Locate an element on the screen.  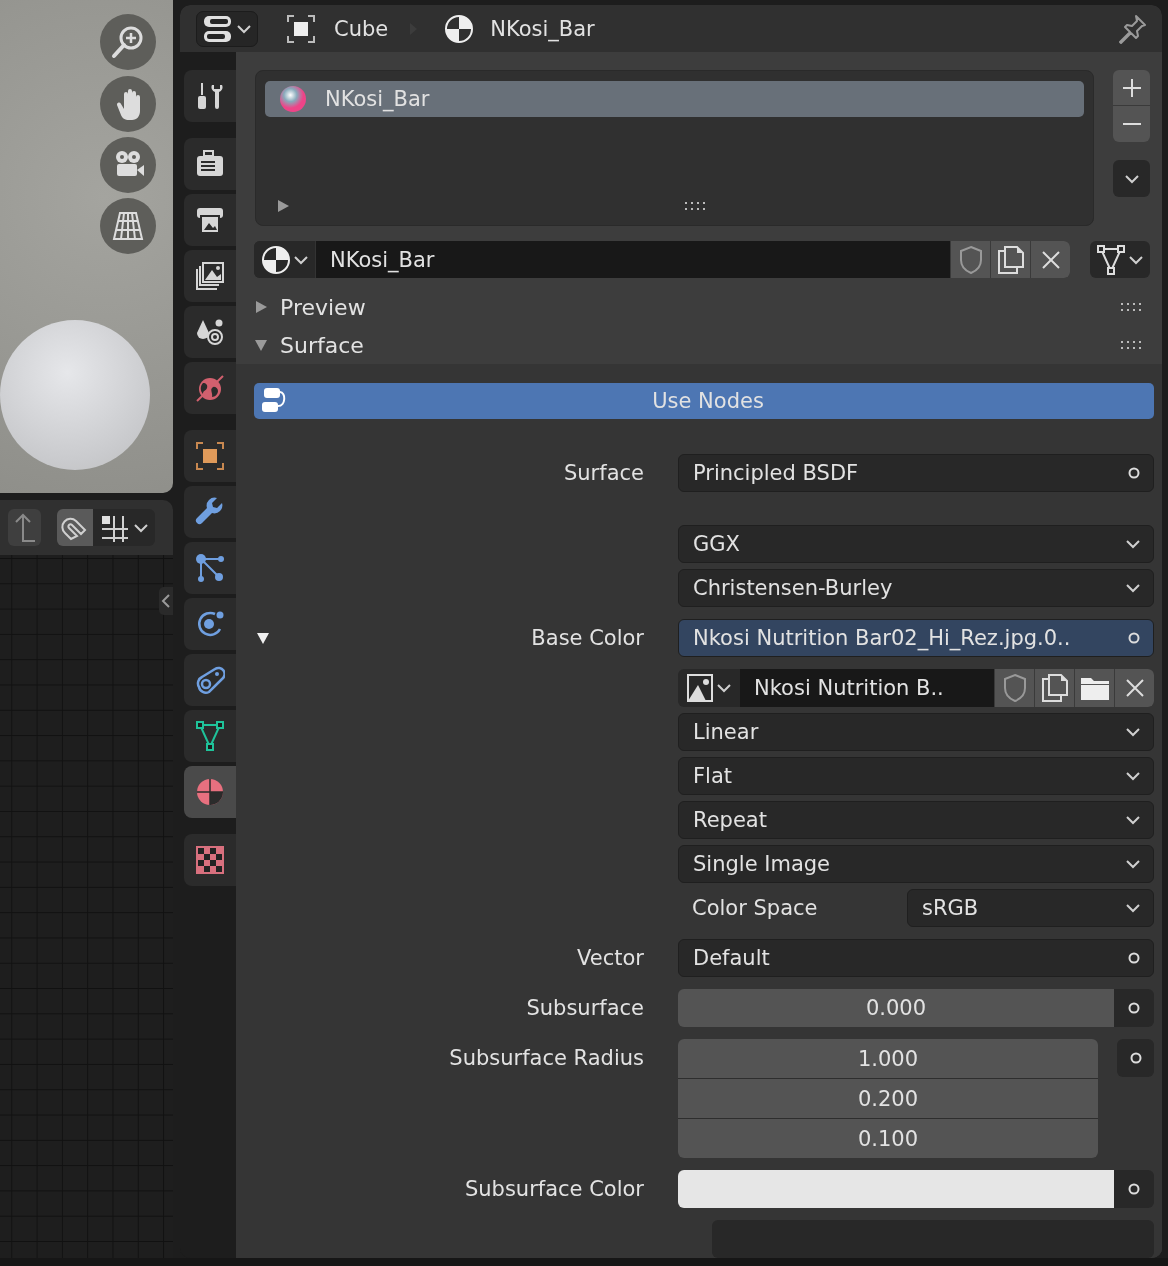
printer-icon is located at coordinates (210, 220).